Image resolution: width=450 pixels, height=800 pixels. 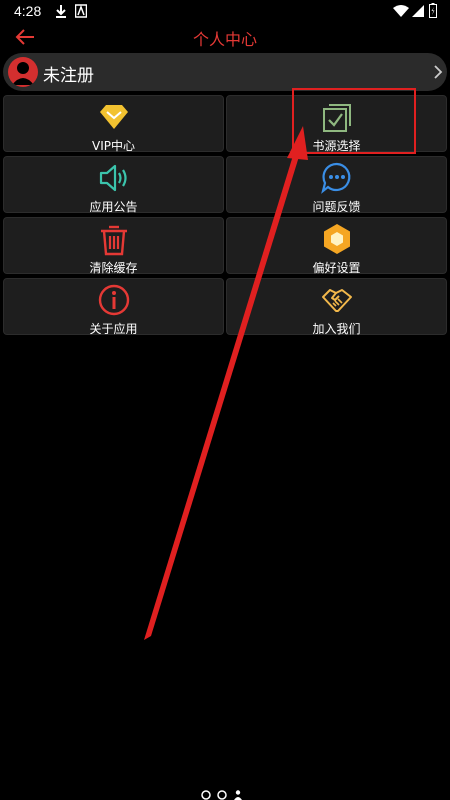 I want to click on status-bar: 4:28, so click(x=225, y=12).